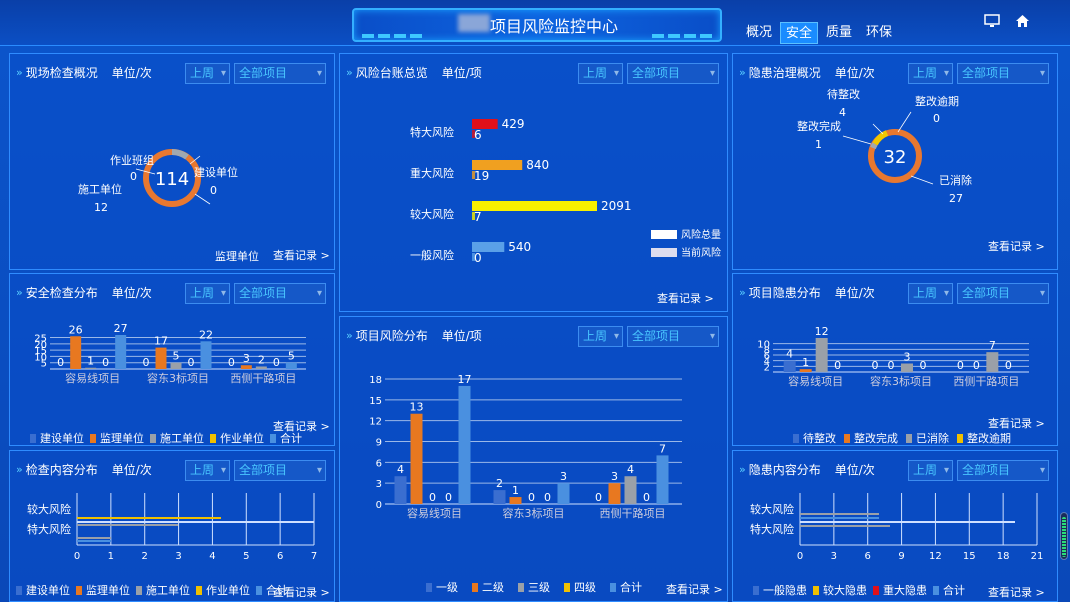 The image size is (1070, 602). I want to click on top-header: 项目风险监控中心 概况 安全 质量 环保, so click(535, 23).